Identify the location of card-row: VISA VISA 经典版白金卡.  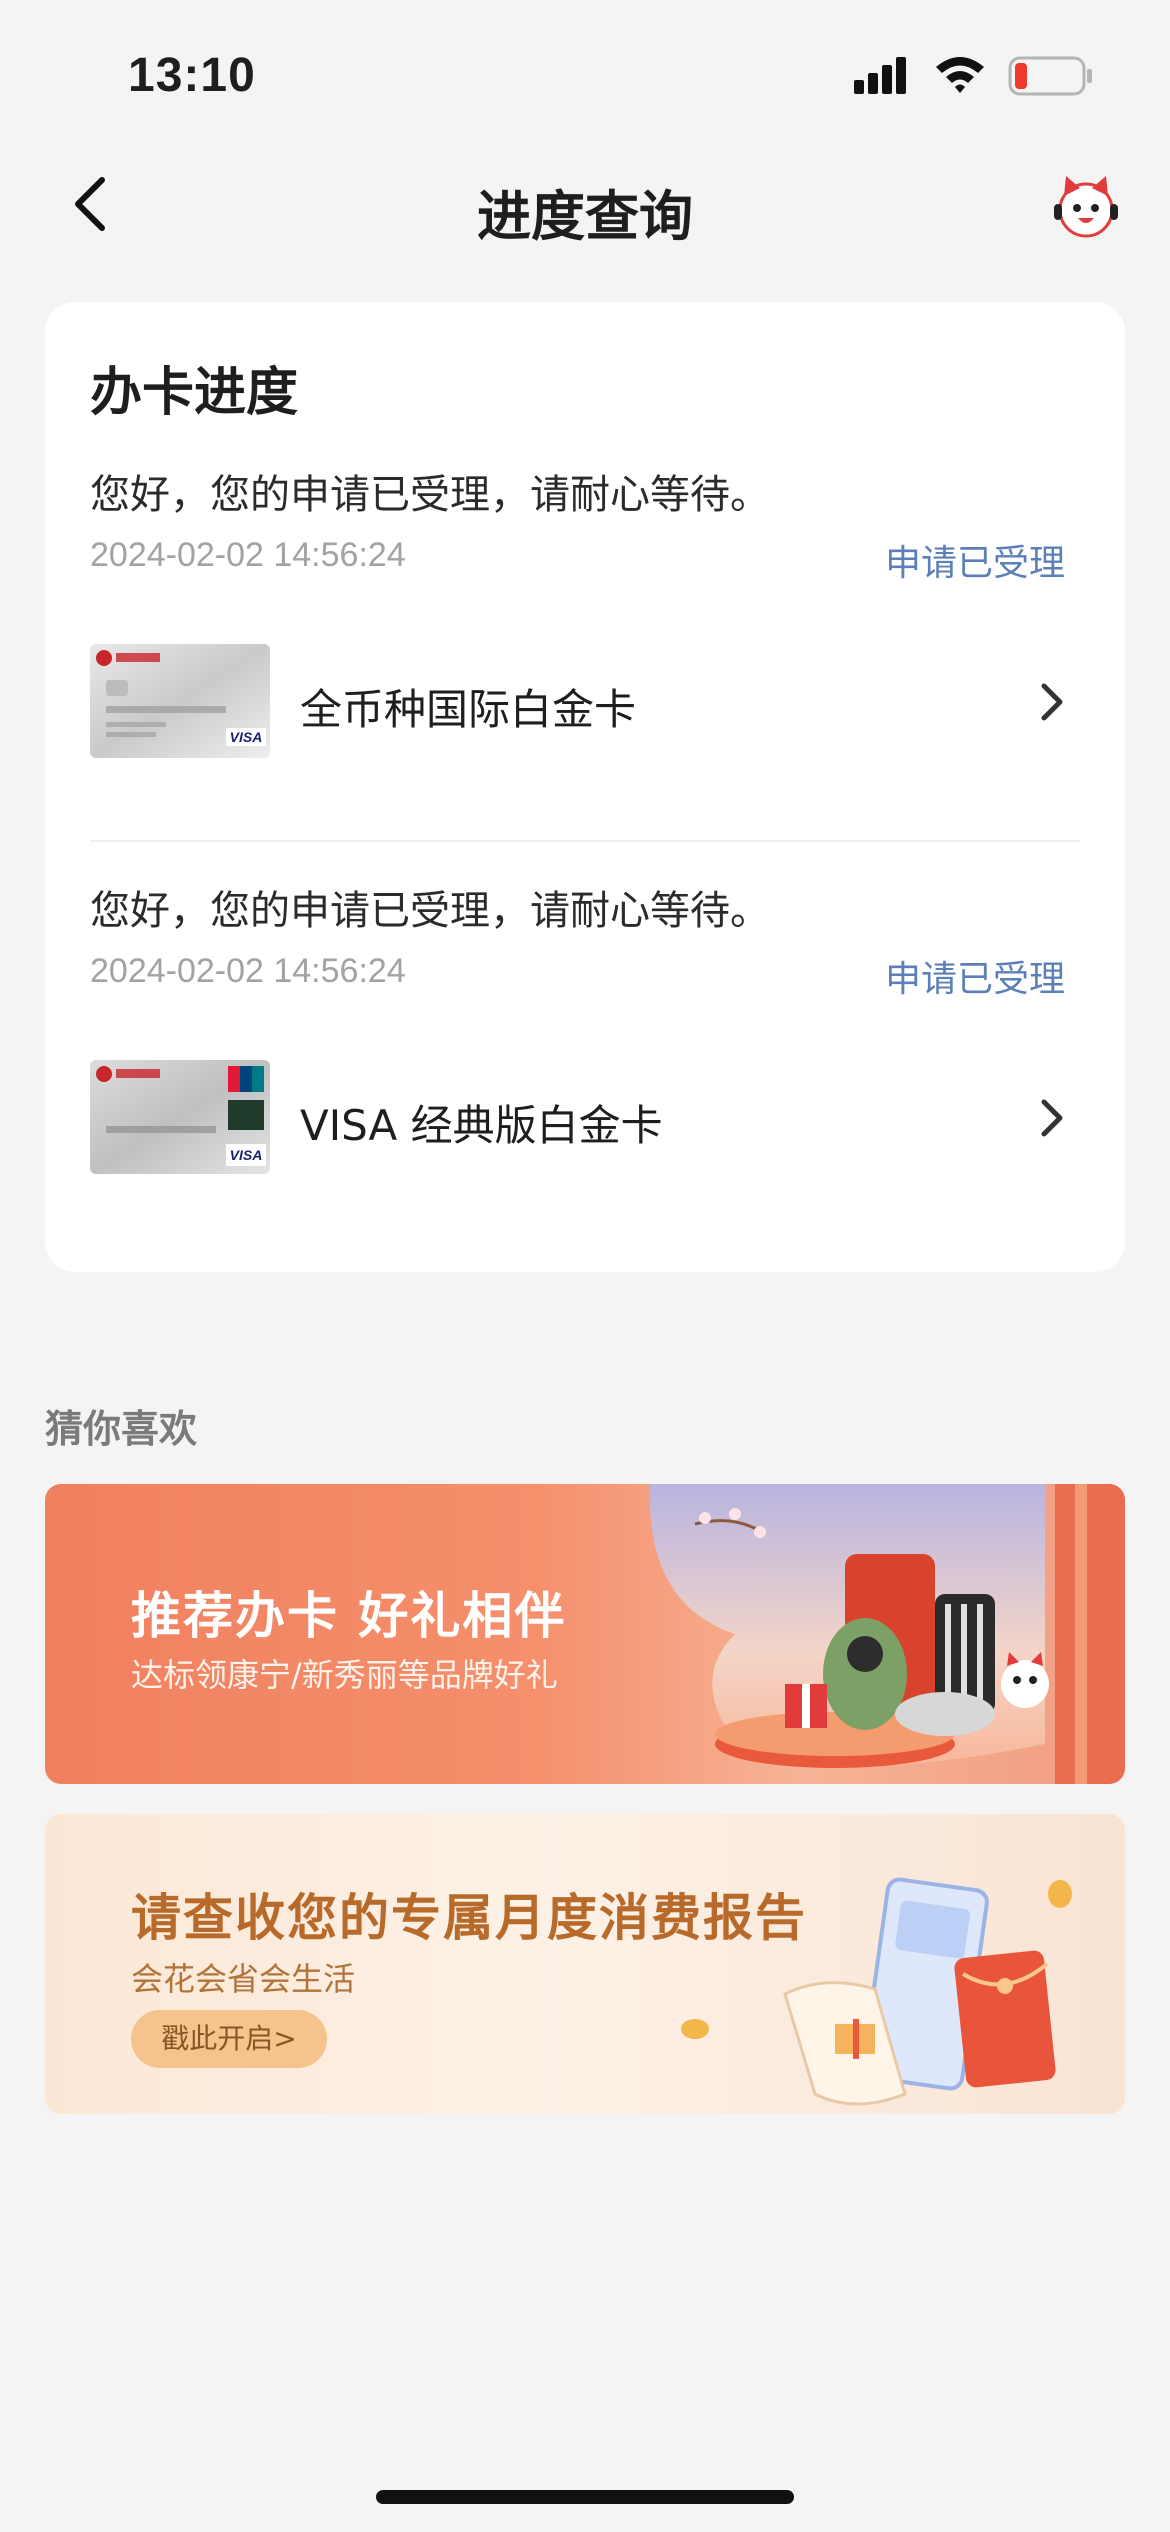
(585, 1118).